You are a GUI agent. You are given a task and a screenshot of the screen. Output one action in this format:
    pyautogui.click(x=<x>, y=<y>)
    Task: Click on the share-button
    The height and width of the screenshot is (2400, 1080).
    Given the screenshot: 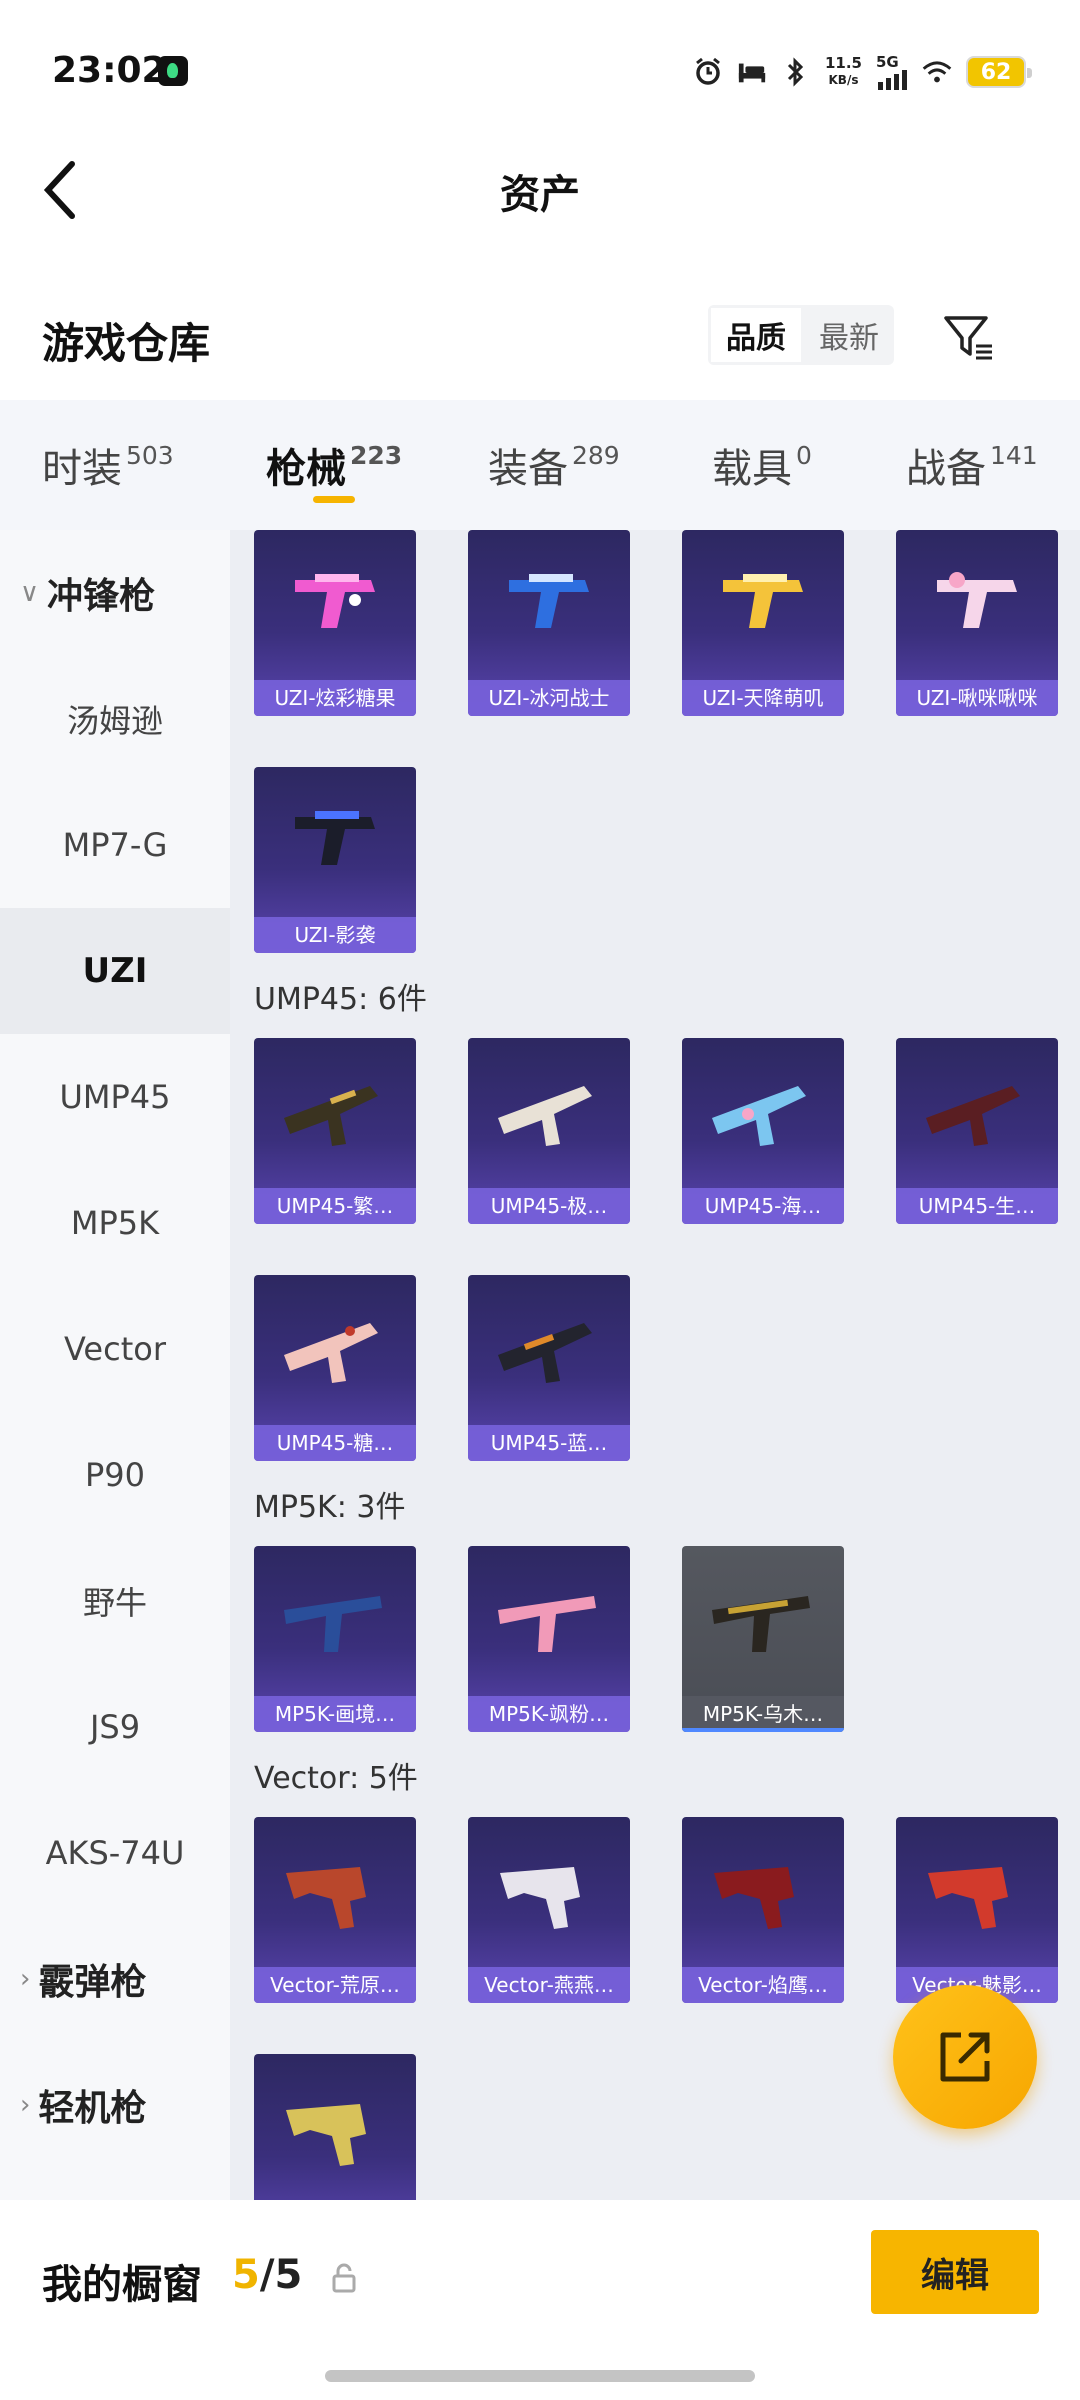 What is the action you would take?
    pyautogui.click(x=965, y=2057)
    